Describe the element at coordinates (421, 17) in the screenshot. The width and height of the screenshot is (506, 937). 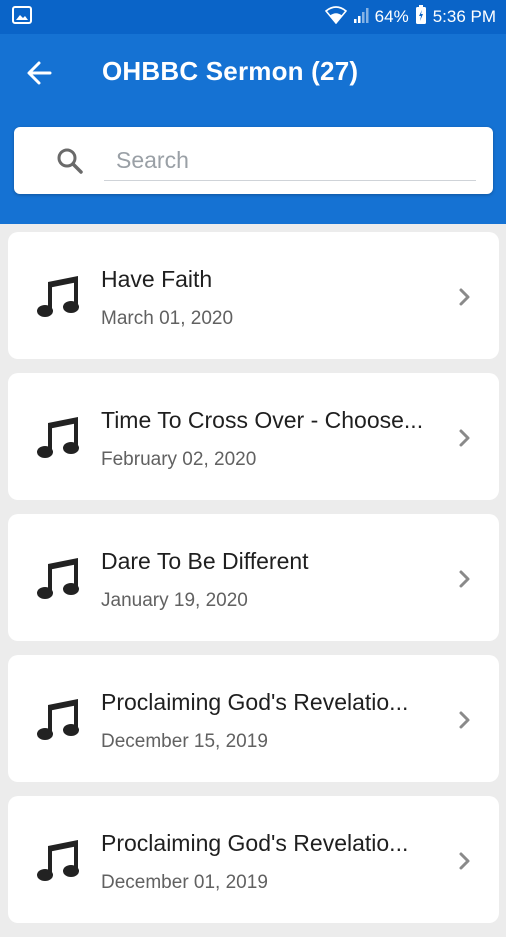
I see `battery-icon` at that location.